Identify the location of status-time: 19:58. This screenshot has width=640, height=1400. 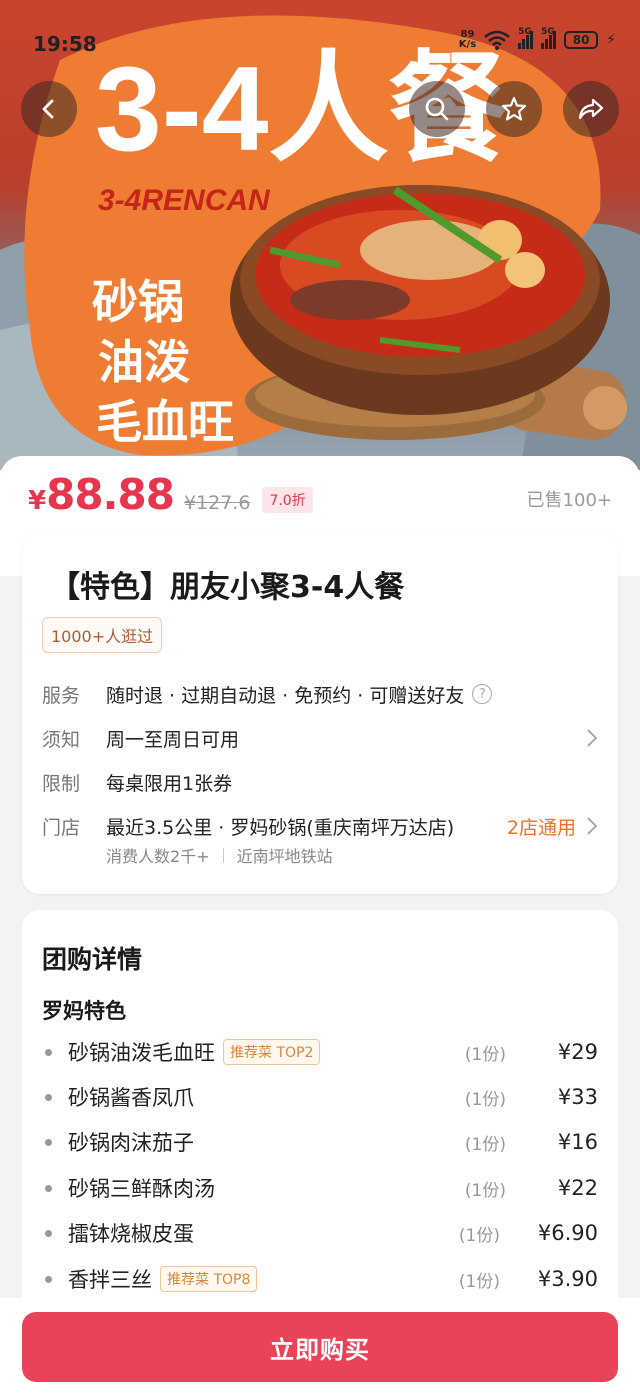
(65, 44).